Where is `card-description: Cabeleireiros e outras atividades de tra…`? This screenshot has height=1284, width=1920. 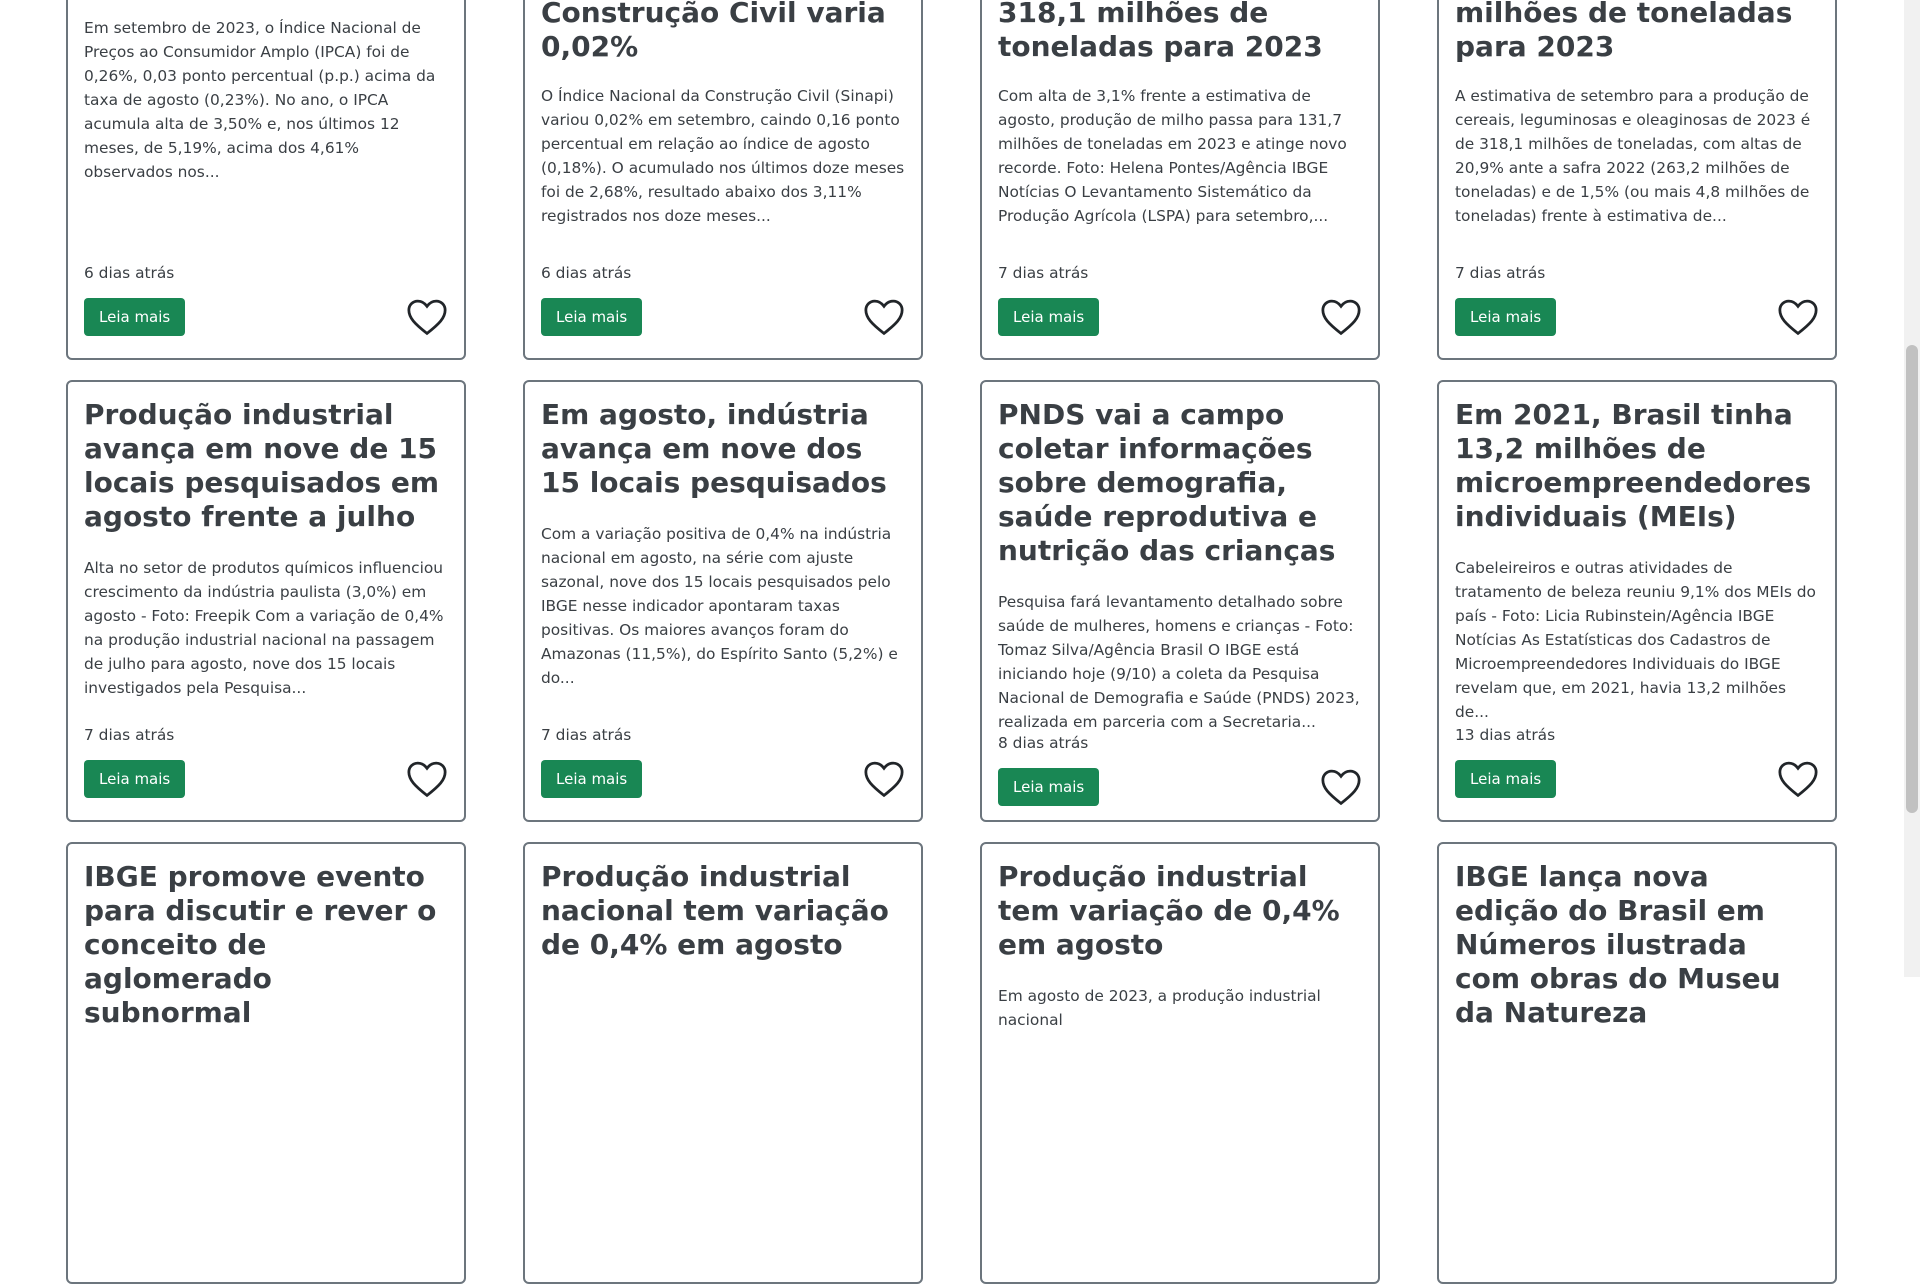 card-description: Cabeleireiros e outras atividades de tra… is located at coordinates (1635, 640).